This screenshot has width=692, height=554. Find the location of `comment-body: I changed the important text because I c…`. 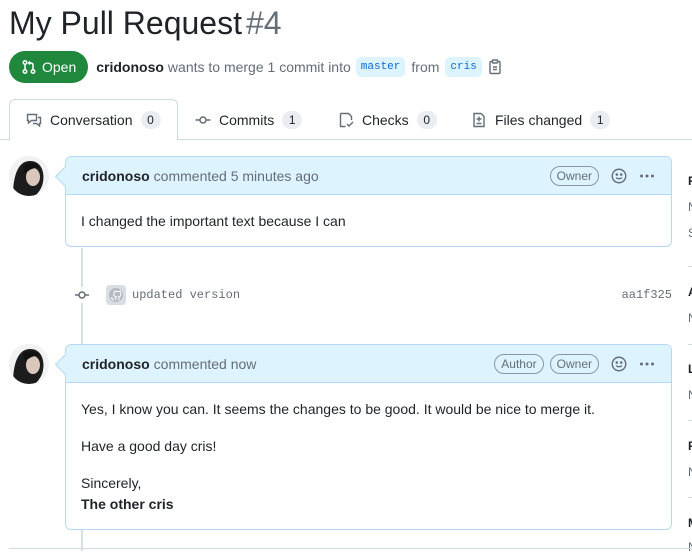

comment-body: I changed the important text because I c… is located at coordinates (368, 221).